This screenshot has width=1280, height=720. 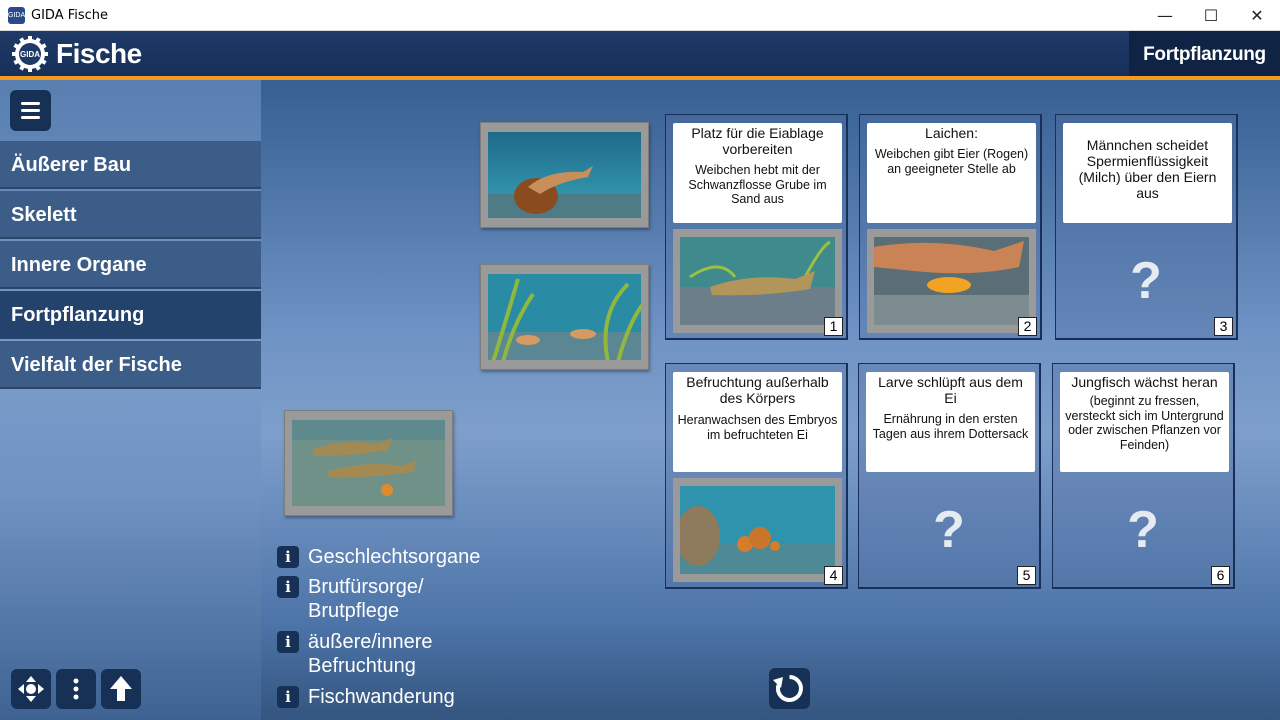 I want to click on menu-button, so click(x=30, y=110).